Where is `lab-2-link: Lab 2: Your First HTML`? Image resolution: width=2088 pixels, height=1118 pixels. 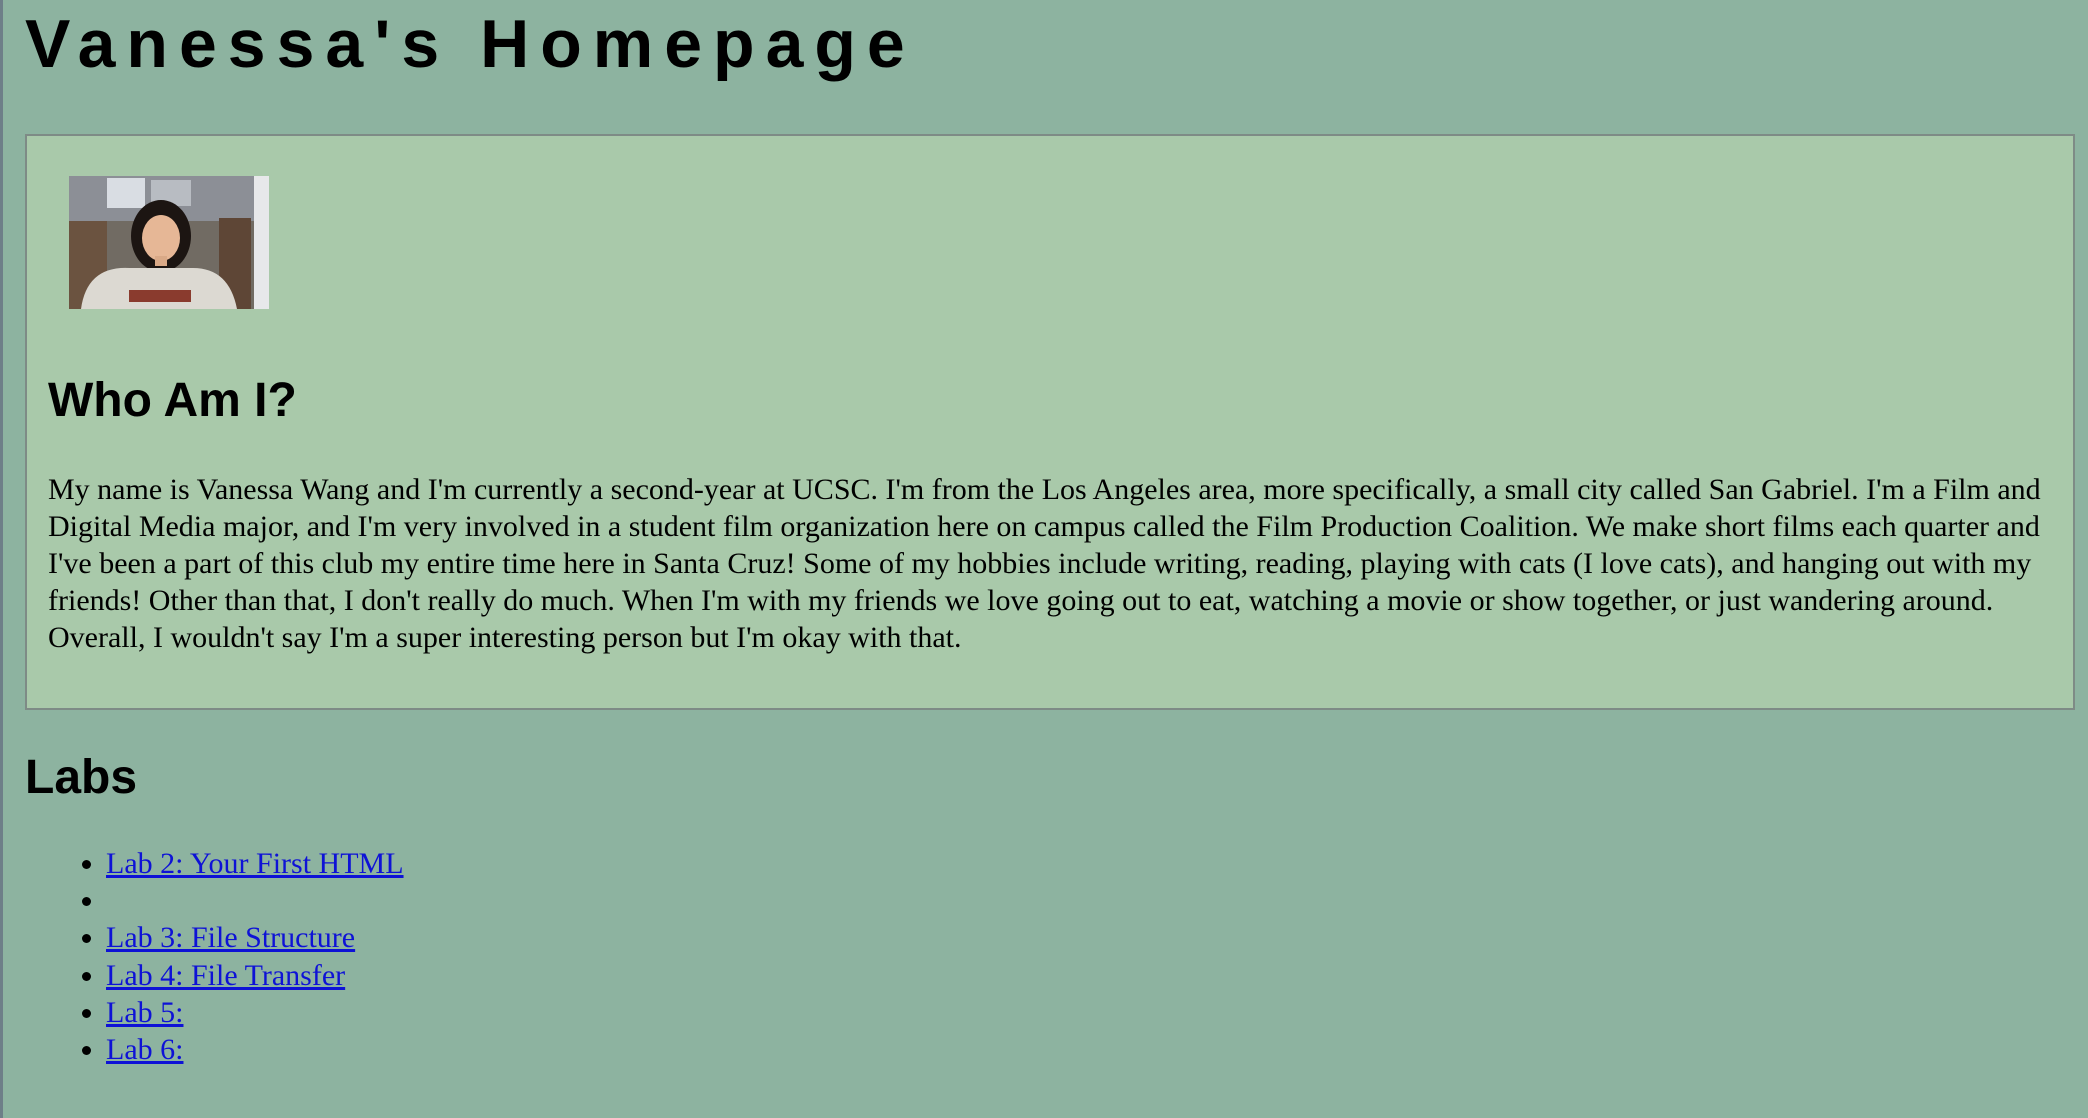
lab-2-link: Lab 2: Your First HTML is located at coordinates (255, 863).